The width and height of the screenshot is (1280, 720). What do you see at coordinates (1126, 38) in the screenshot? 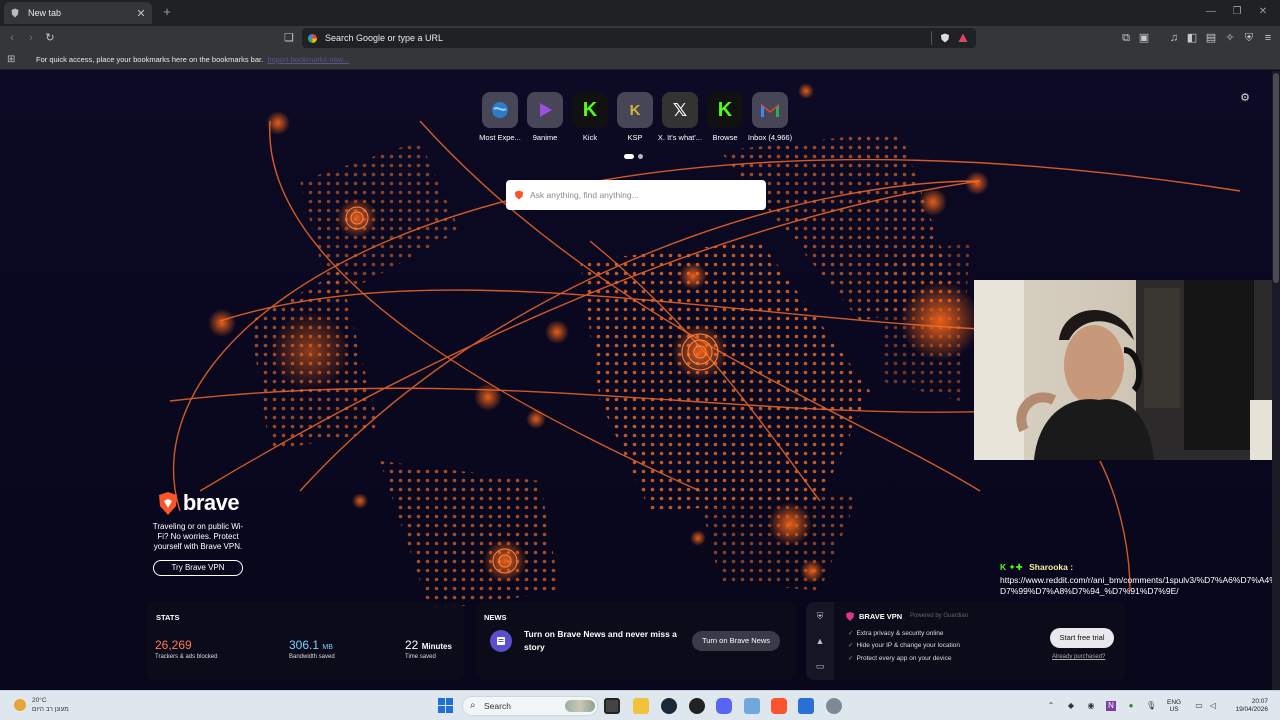
I see `extensions-icon: ⧉` at bounding box center [1126, 38].